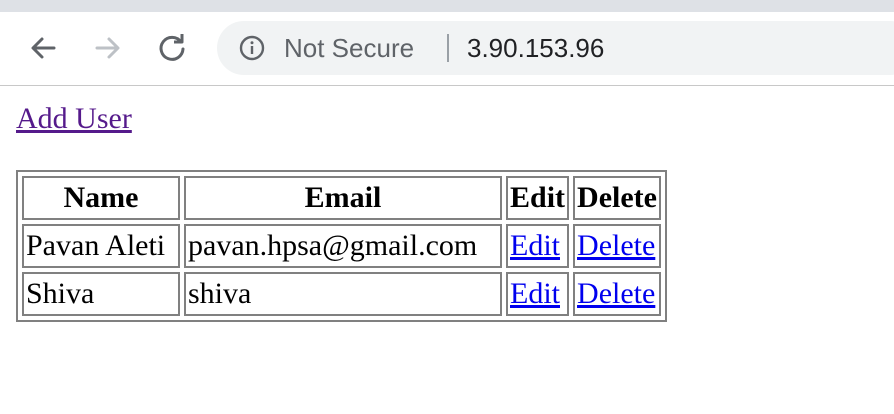  I want to click on header-email: Email, so click(343, 198).